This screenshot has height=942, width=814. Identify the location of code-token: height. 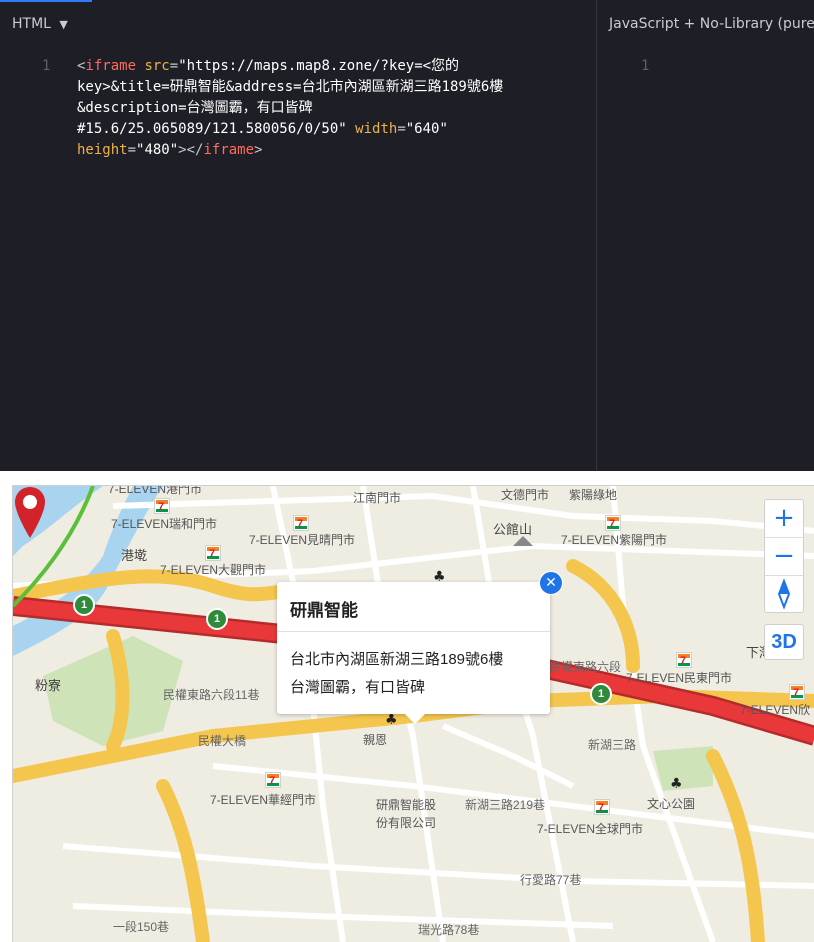
(102, 150).